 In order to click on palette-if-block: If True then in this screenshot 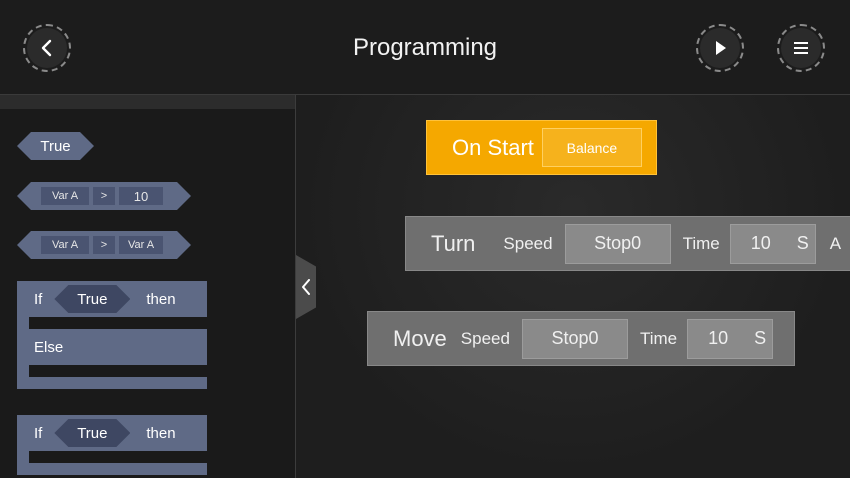, I will do `click(112, 445)`.